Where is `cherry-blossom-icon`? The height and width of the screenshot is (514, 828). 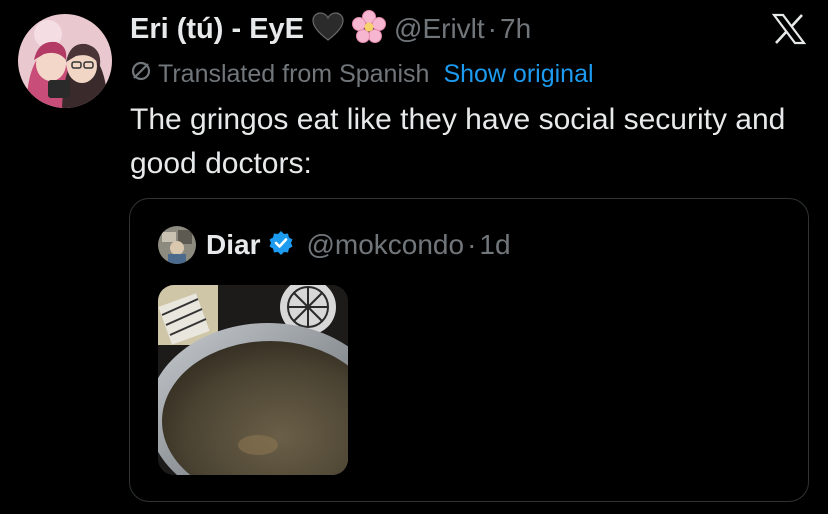
cherry-blossom-icon is located at coordinates (369, 29).